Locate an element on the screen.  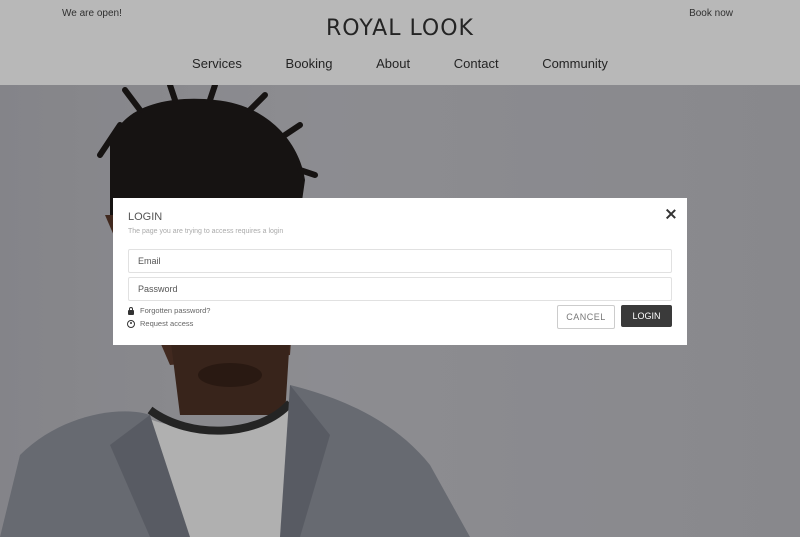
request-access-link: Request access is located at coordinates (160, 323).